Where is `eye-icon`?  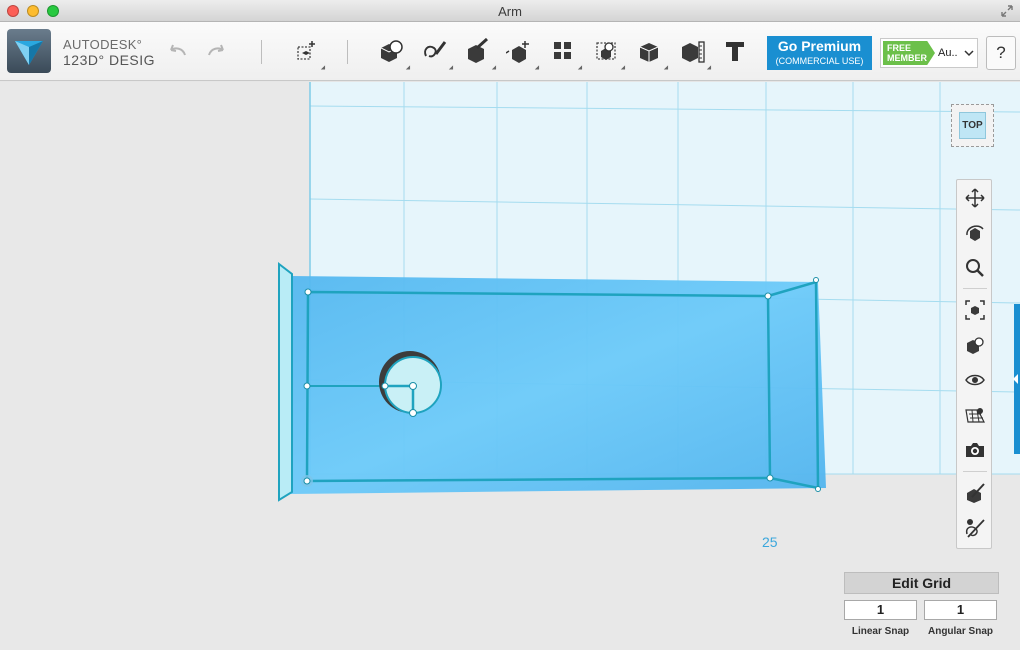 eye-icon is located at coordinates (975, 380).